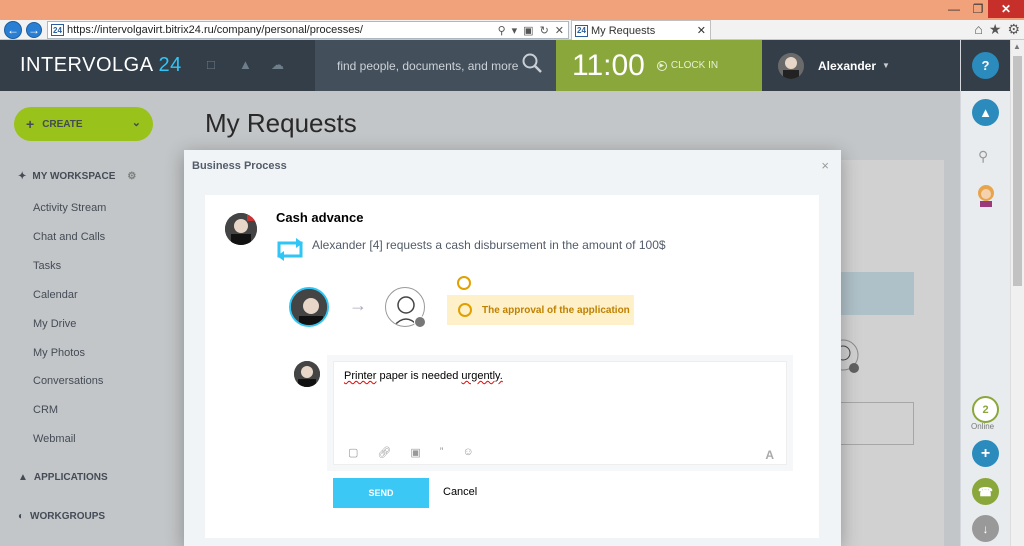  Describe the element at coordinates (540, 310) in the screenshot. I see `approval-status: The approval of the application` at that location.